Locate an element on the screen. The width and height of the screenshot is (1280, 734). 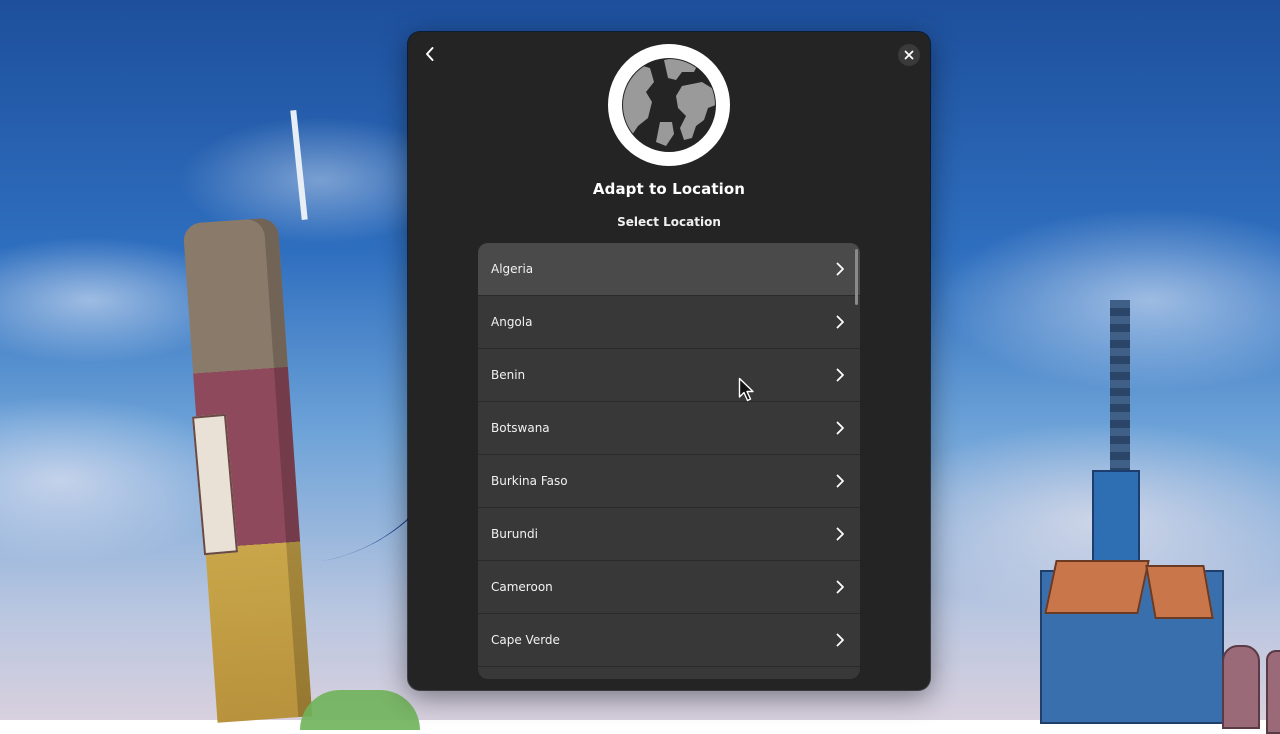
close-icon is located at coordinates (909, 55).